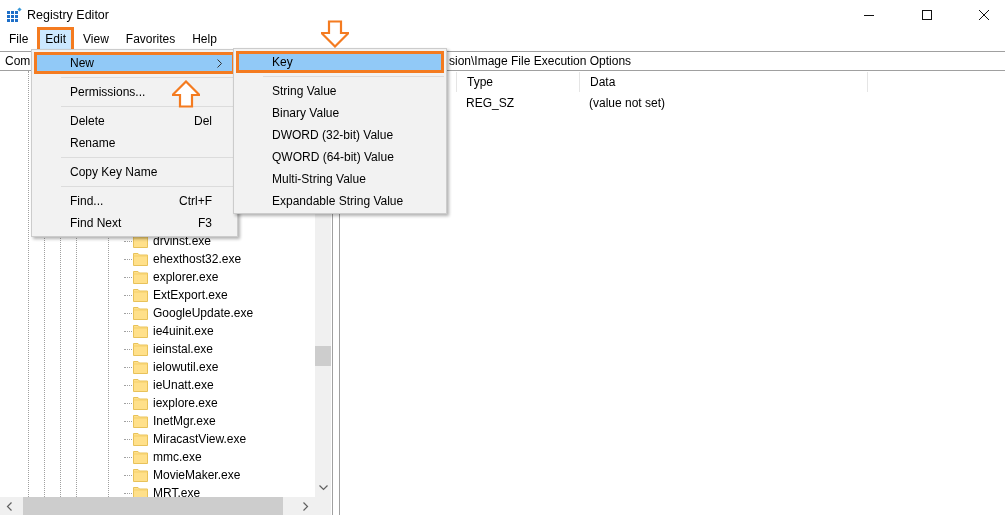 This screenshot has height=515, width=1005. Describe the element at coordinates (150, 39) in the screenshot. I see `menu-item: Favorites` at that location.